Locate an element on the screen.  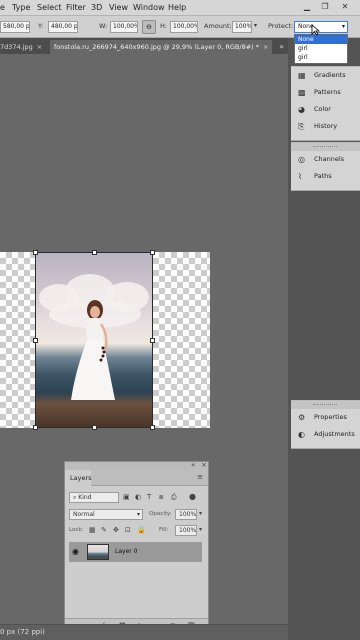
opacity-field: 100% is located at coordinates (186, 514).